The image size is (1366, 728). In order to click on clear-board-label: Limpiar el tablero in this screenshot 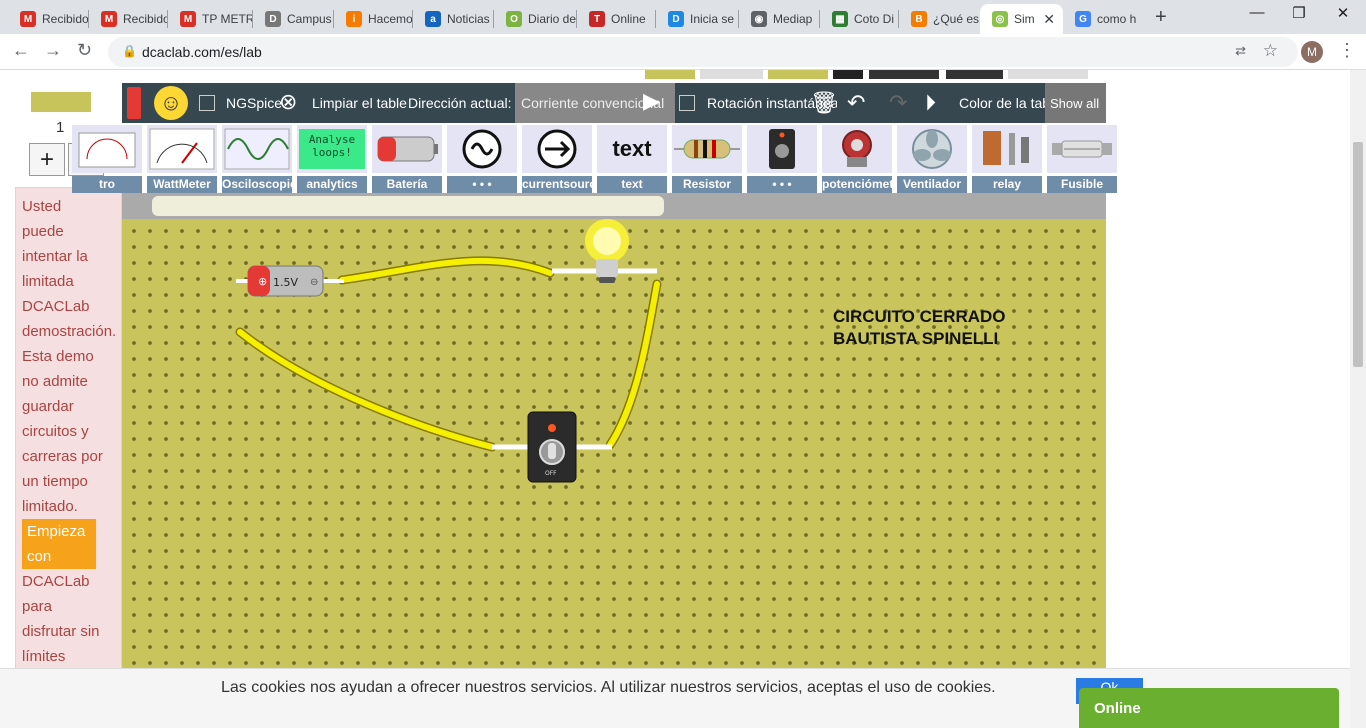, I will do `click(365, 103)`.